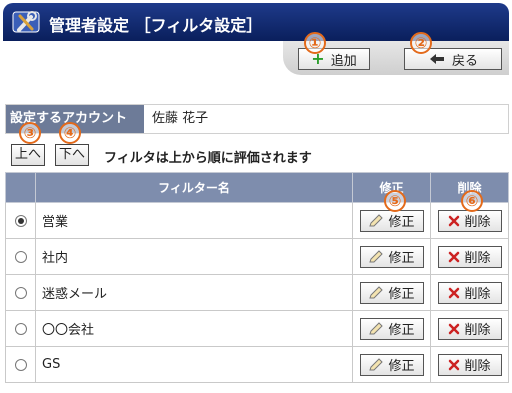 The image size is (512, 393). Describe the element at coordinates (194, 256) in the screenshot. I see `filter-name: 社内` at that location.